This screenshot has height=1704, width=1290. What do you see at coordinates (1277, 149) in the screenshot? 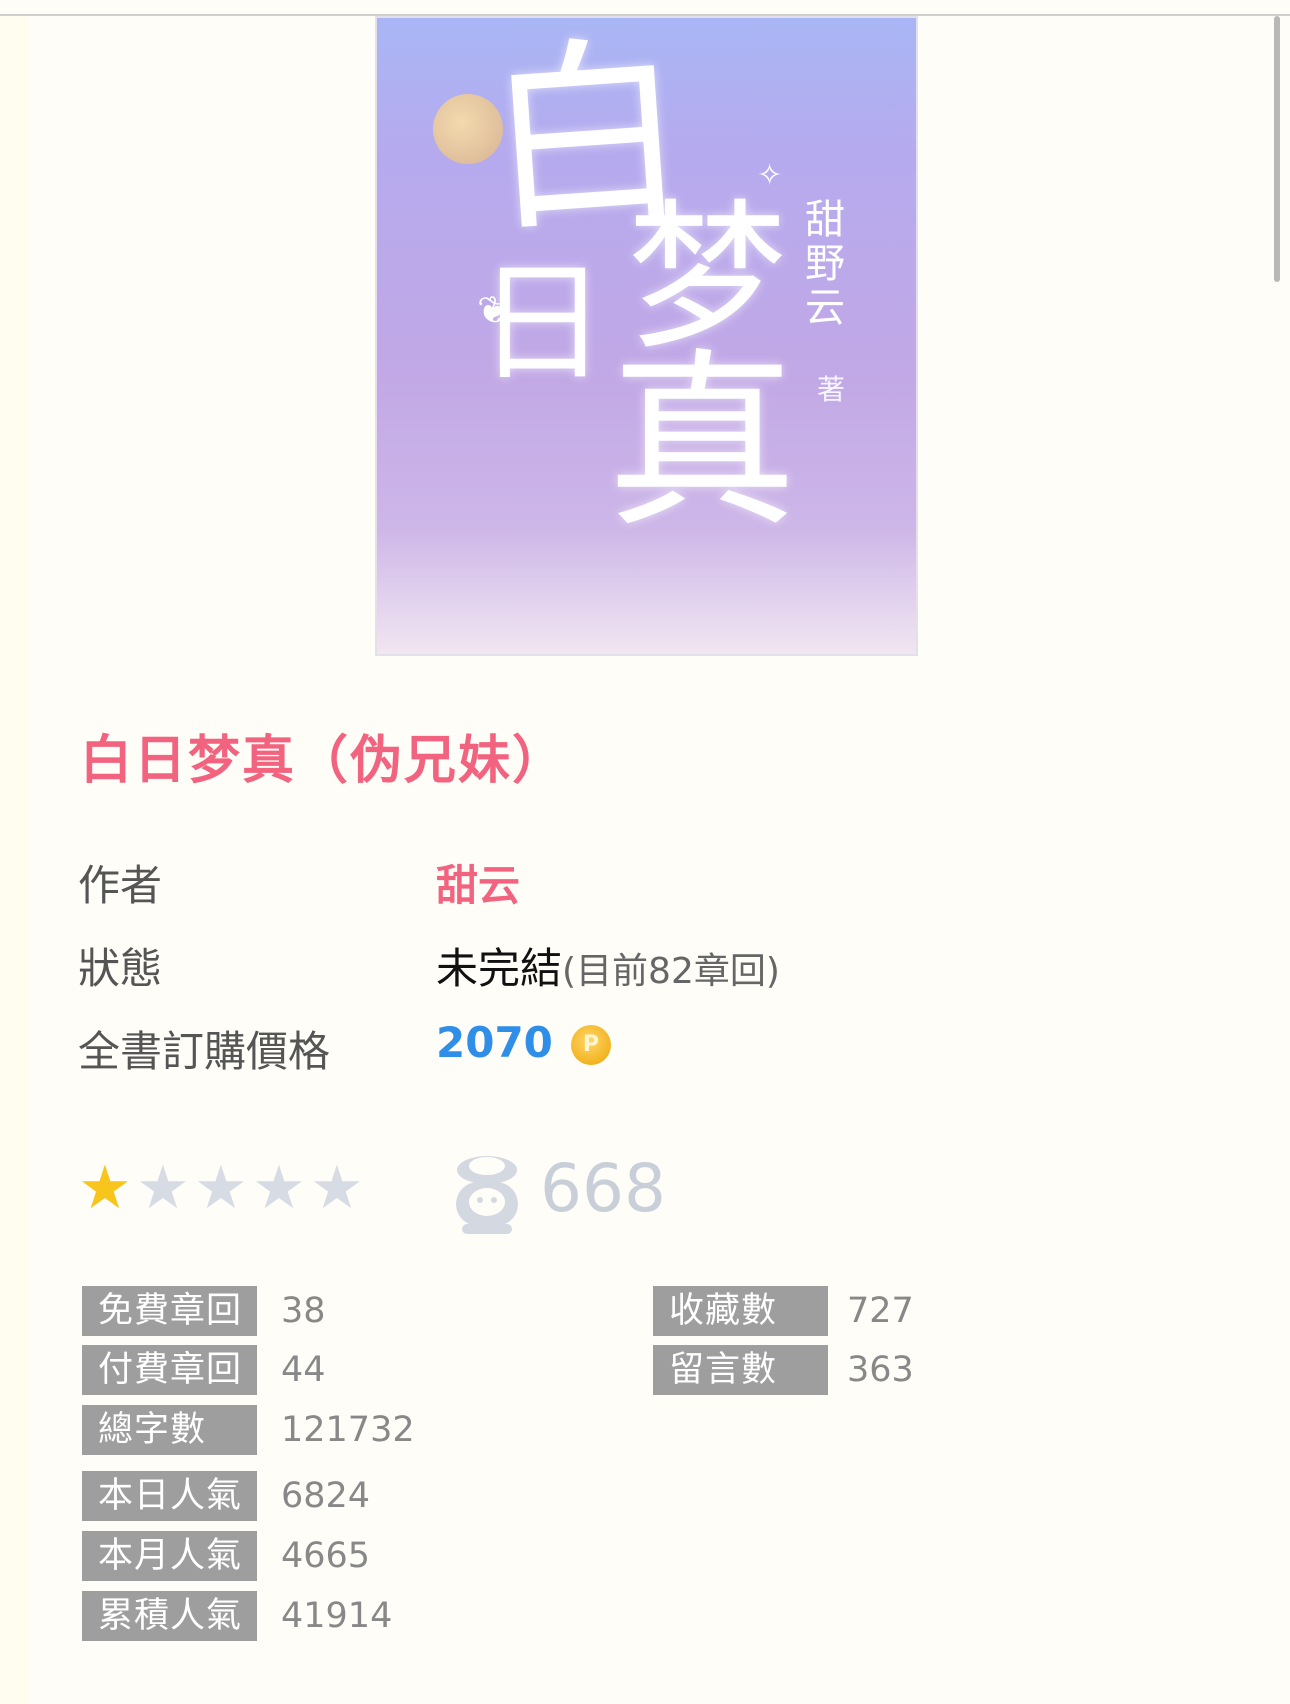
I see `scrollbar-thumb` at bounding box center [1277, 149].